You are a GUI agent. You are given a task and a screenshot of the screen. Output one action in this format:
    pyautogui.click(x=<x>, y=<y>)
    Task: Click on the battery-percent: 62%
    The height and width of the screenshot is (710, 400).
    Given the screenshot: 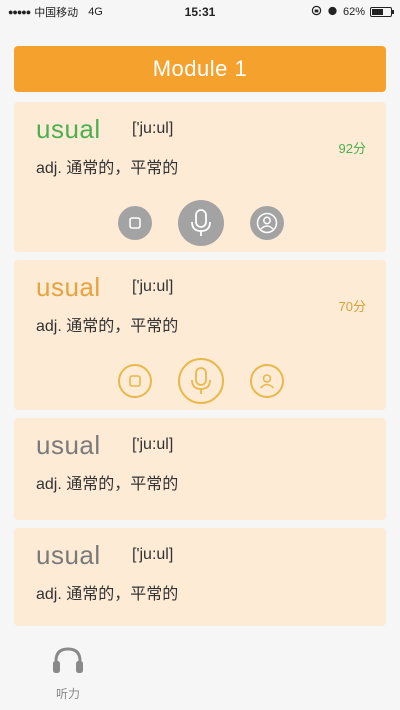 What is the action you would take?
    pyautogui.click(x=353, y=12)
    